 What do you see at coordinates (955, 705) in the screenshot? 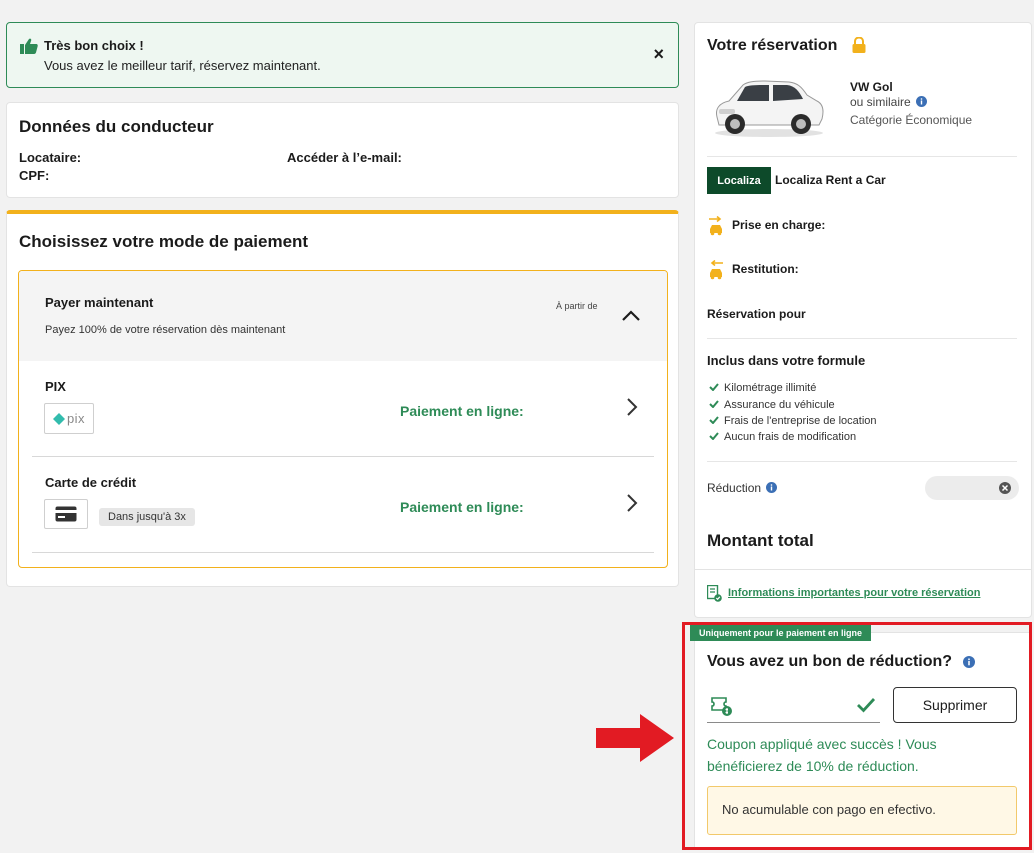
I see `remove-coupon-button: Supprimer` at bounding box center [955, 705].